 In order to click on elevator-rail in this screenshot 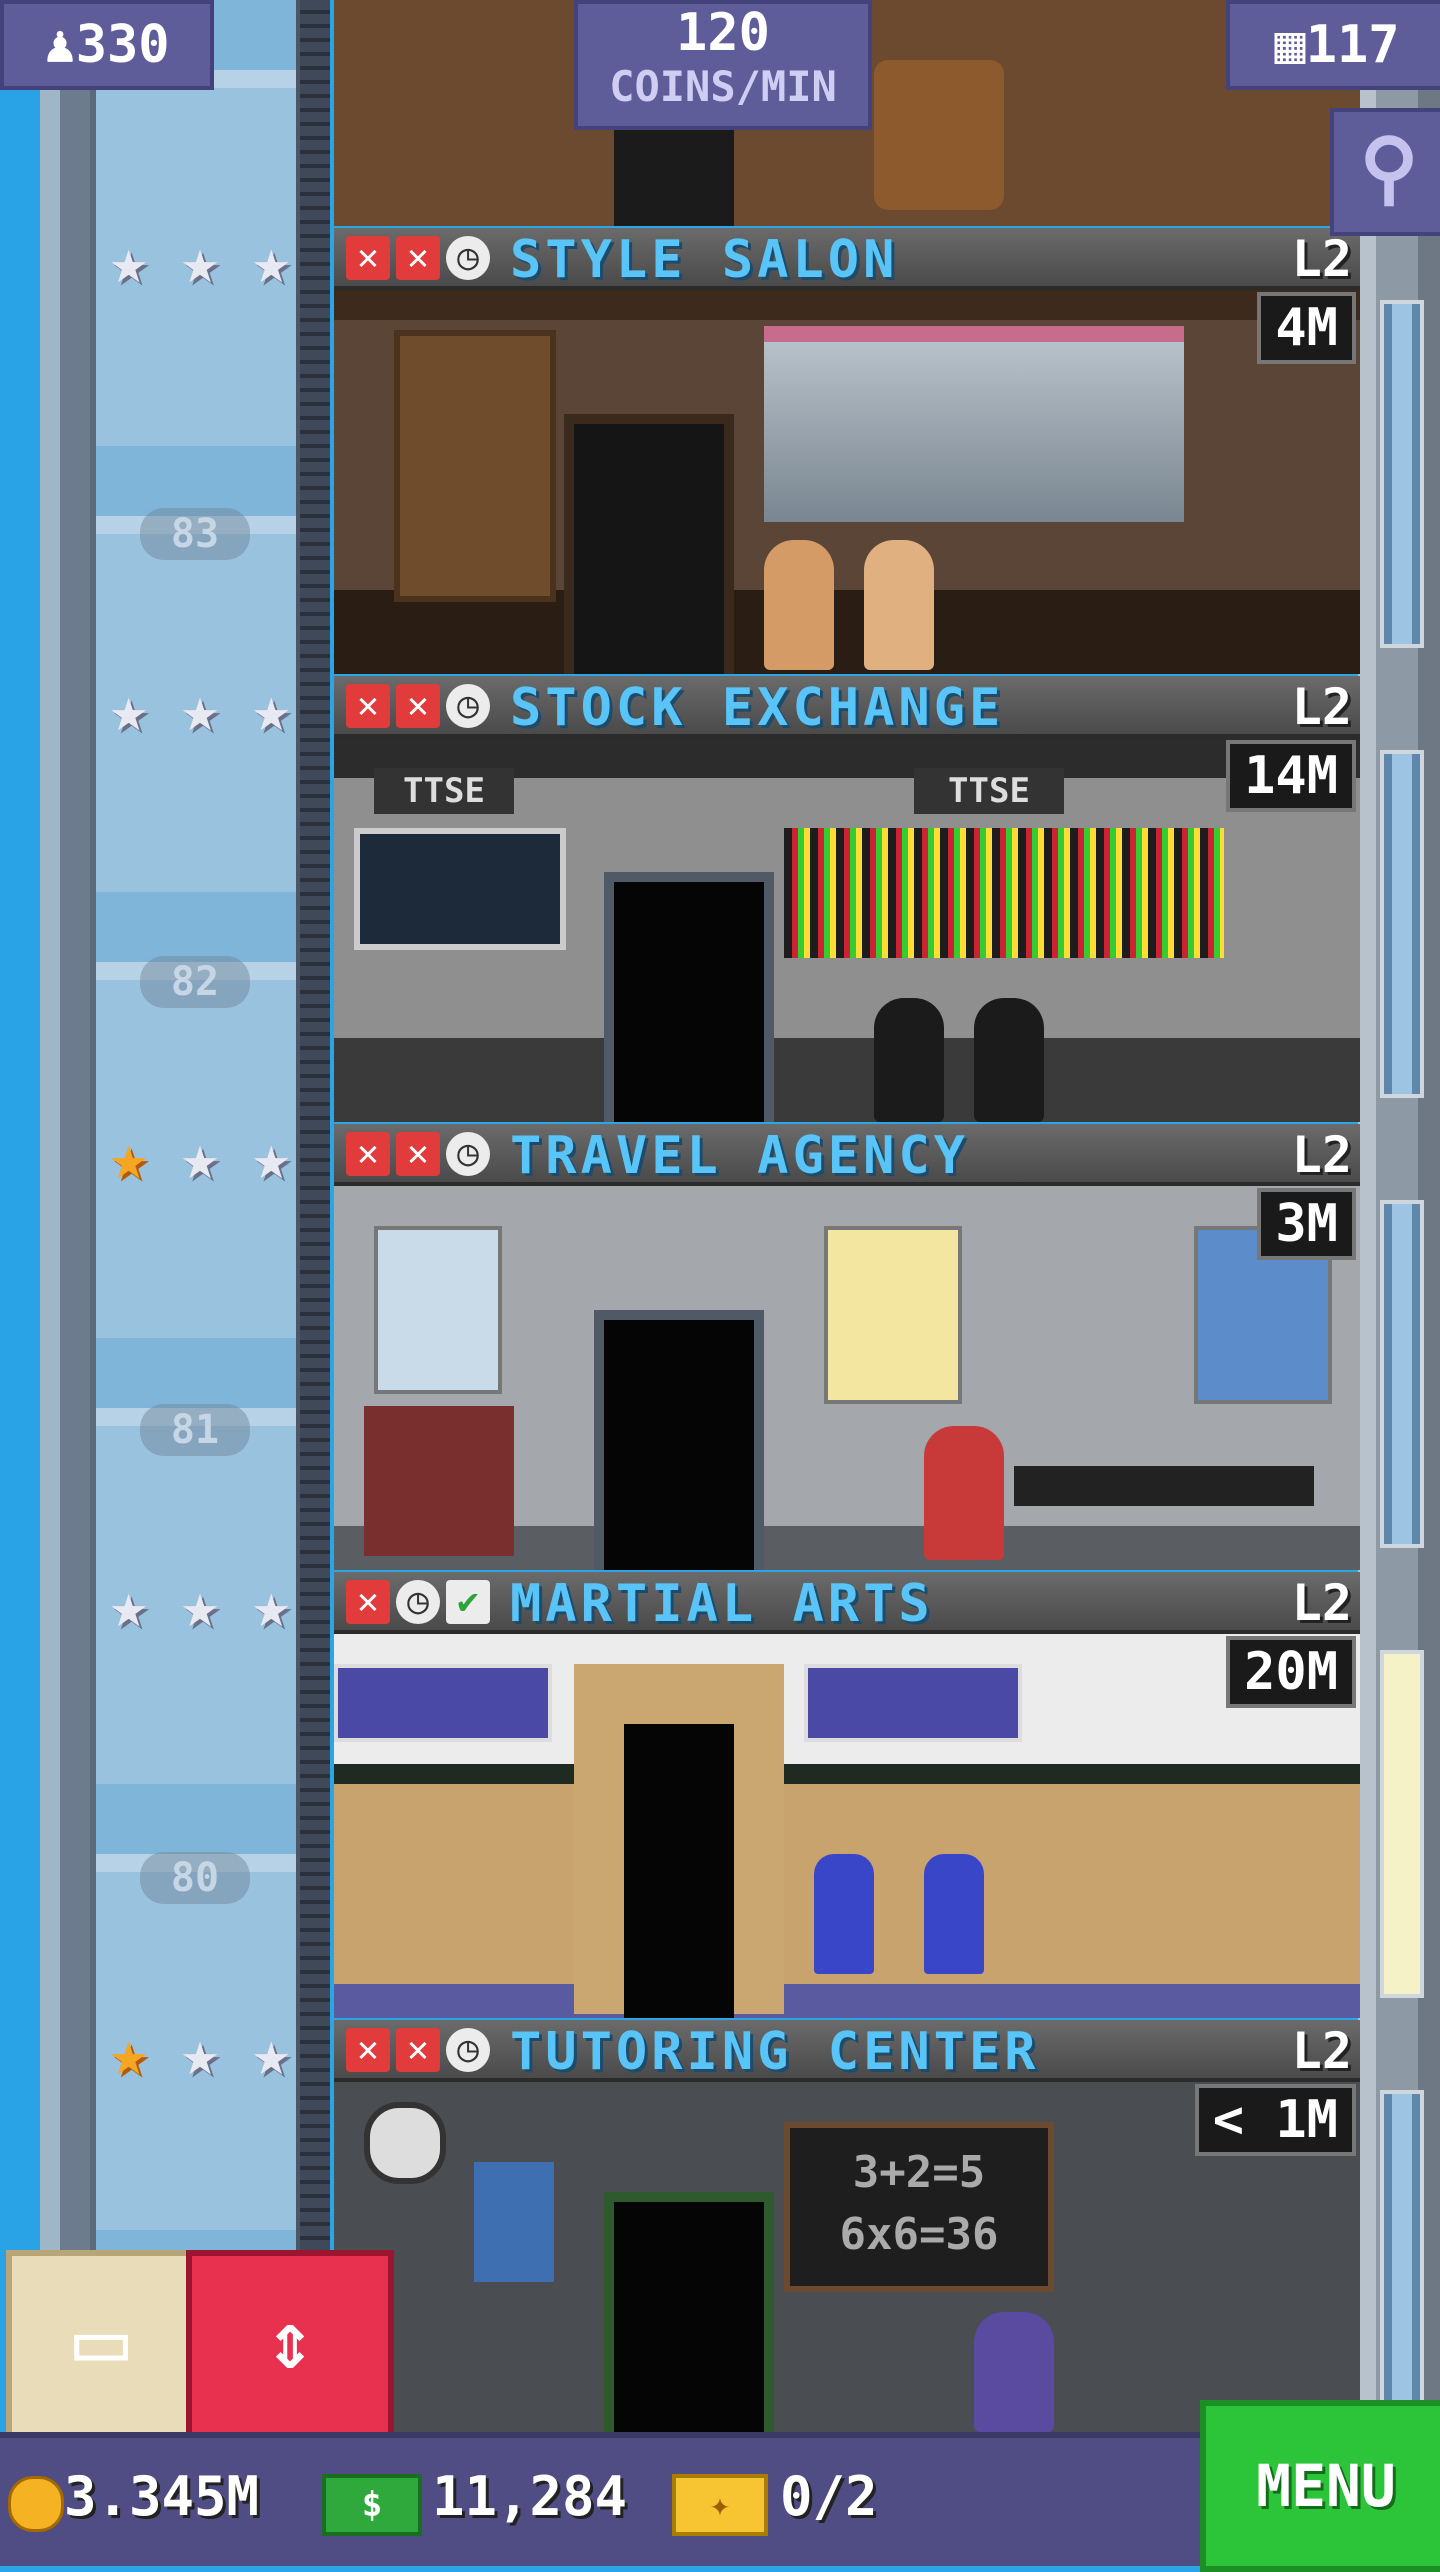, I will do `click(315, 1280)`.